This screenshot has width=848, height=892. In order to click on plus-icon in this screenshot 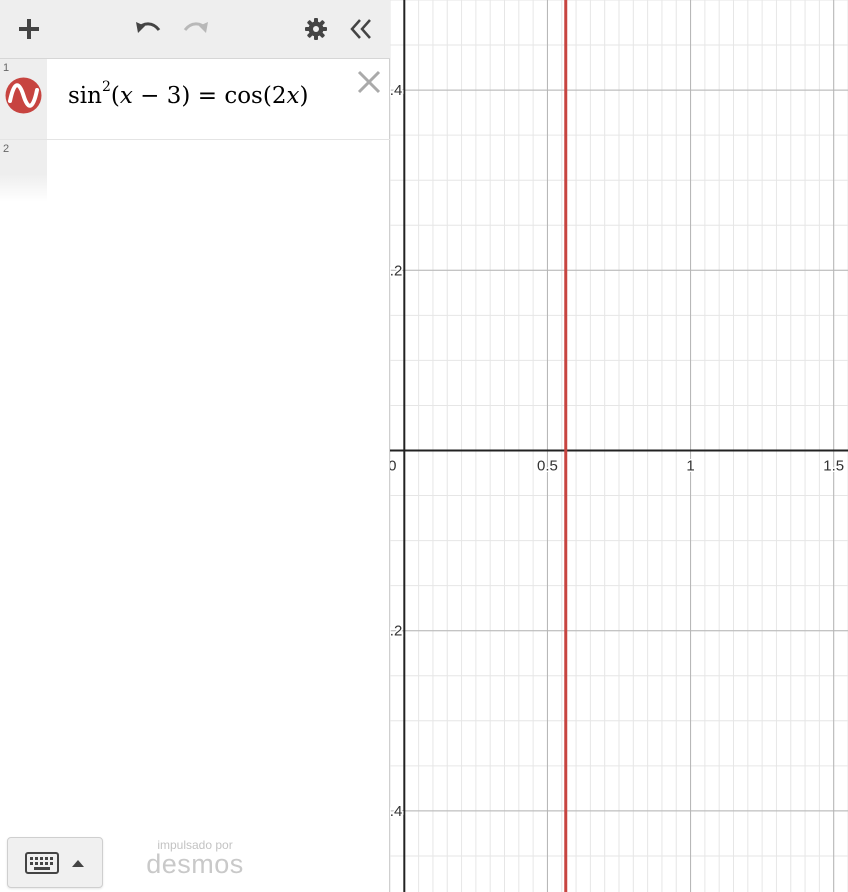, I will do `click(29, 29)`.